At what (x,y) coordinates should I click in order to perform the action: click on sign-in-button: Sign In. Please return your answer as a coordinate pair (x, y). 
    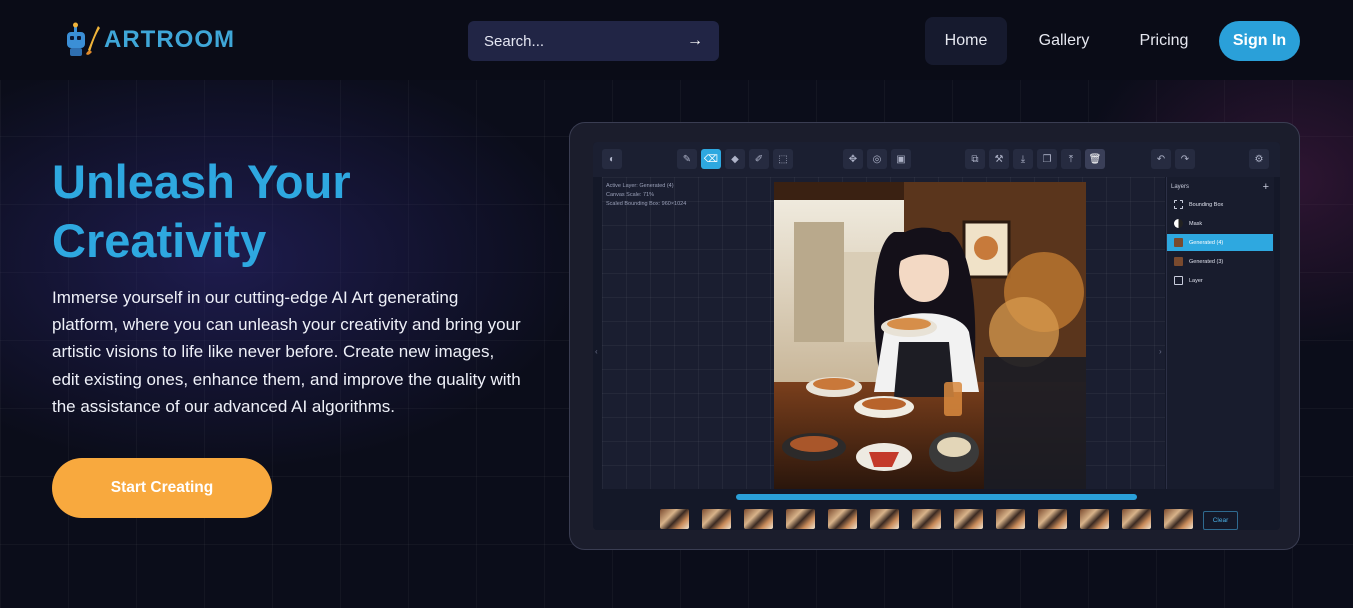
    Looking at the image, I should click on (1259, 41).